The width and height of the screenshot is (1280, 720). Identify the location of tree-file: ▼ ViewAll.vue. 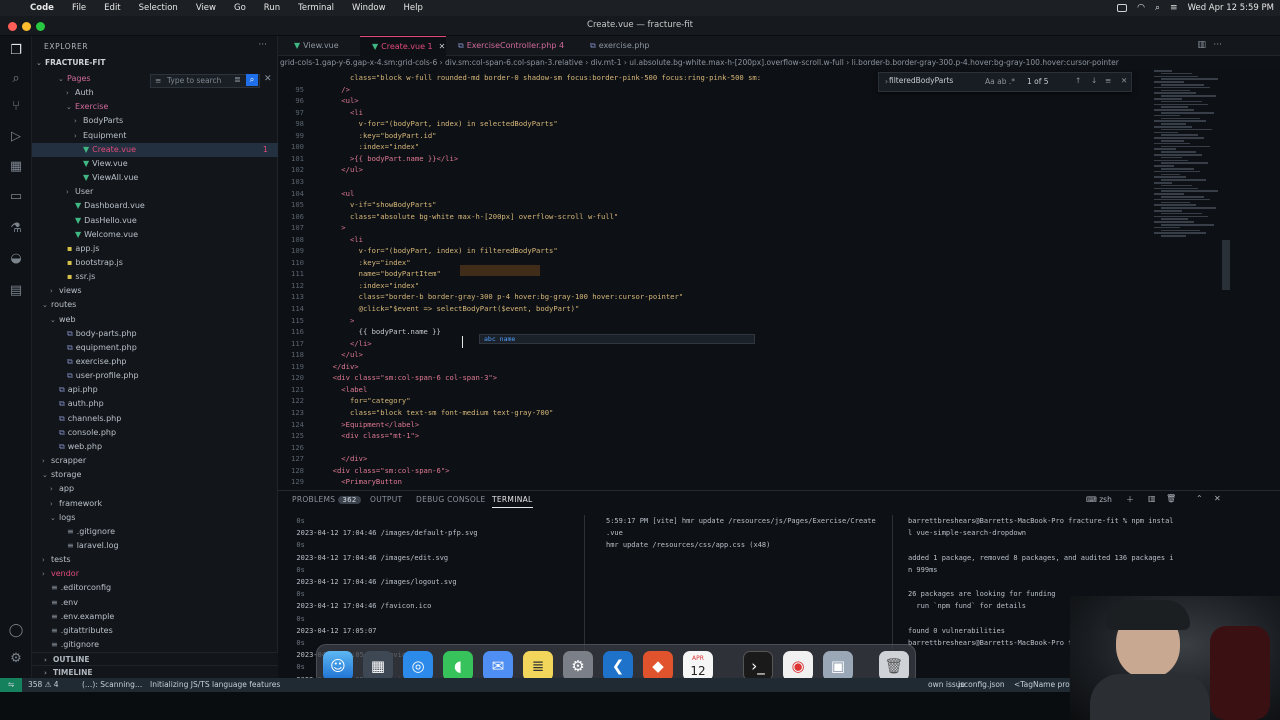
(155, 178).